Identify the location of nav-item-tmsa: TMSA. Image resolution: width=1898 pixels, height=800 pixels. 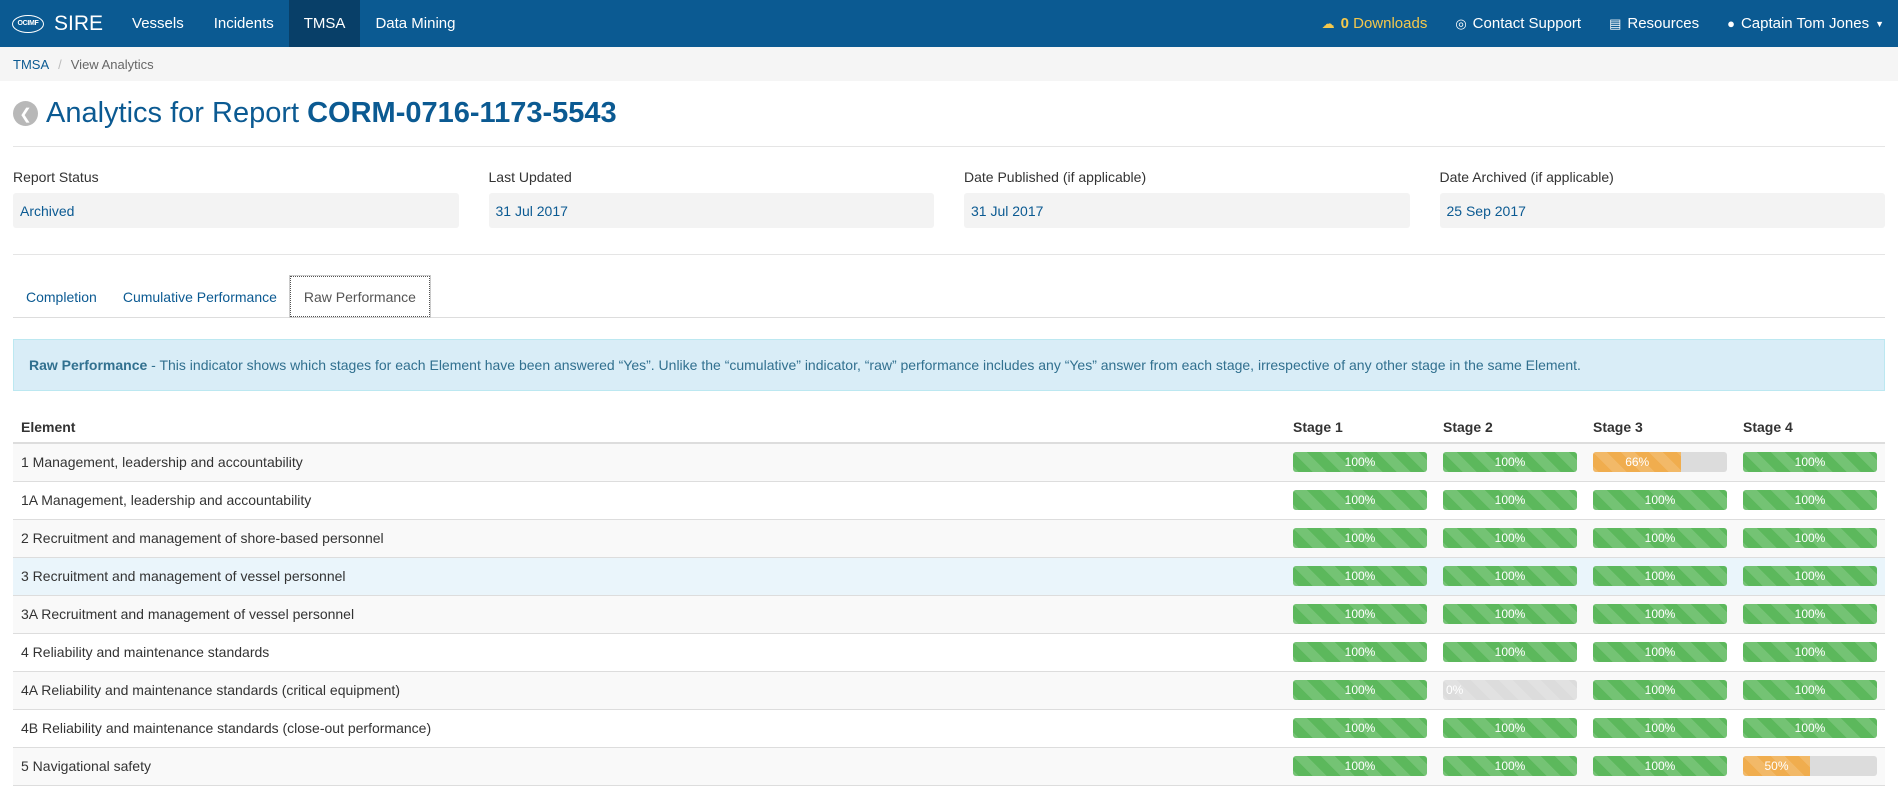
(324, 23).